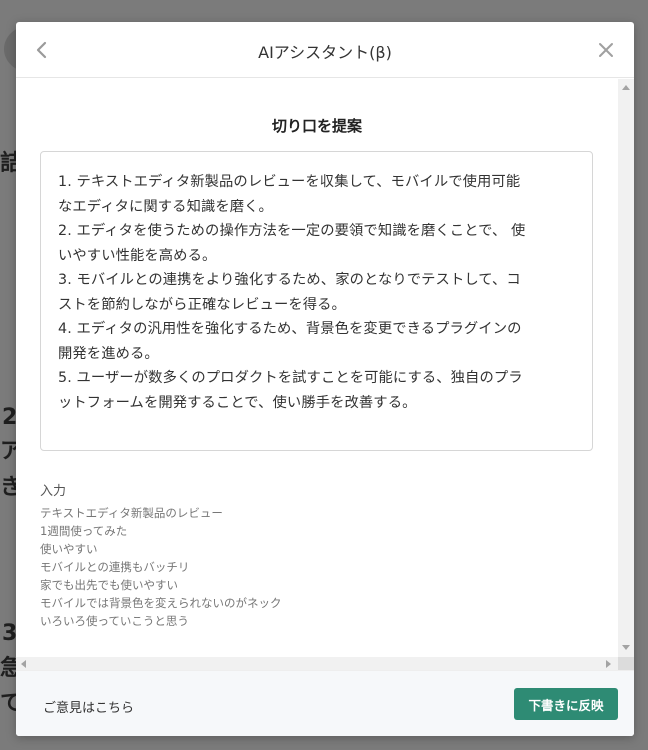 The width and height of the screenshot is (648, 750). I want to click on input-section-label: 入力, so click(53, 491).